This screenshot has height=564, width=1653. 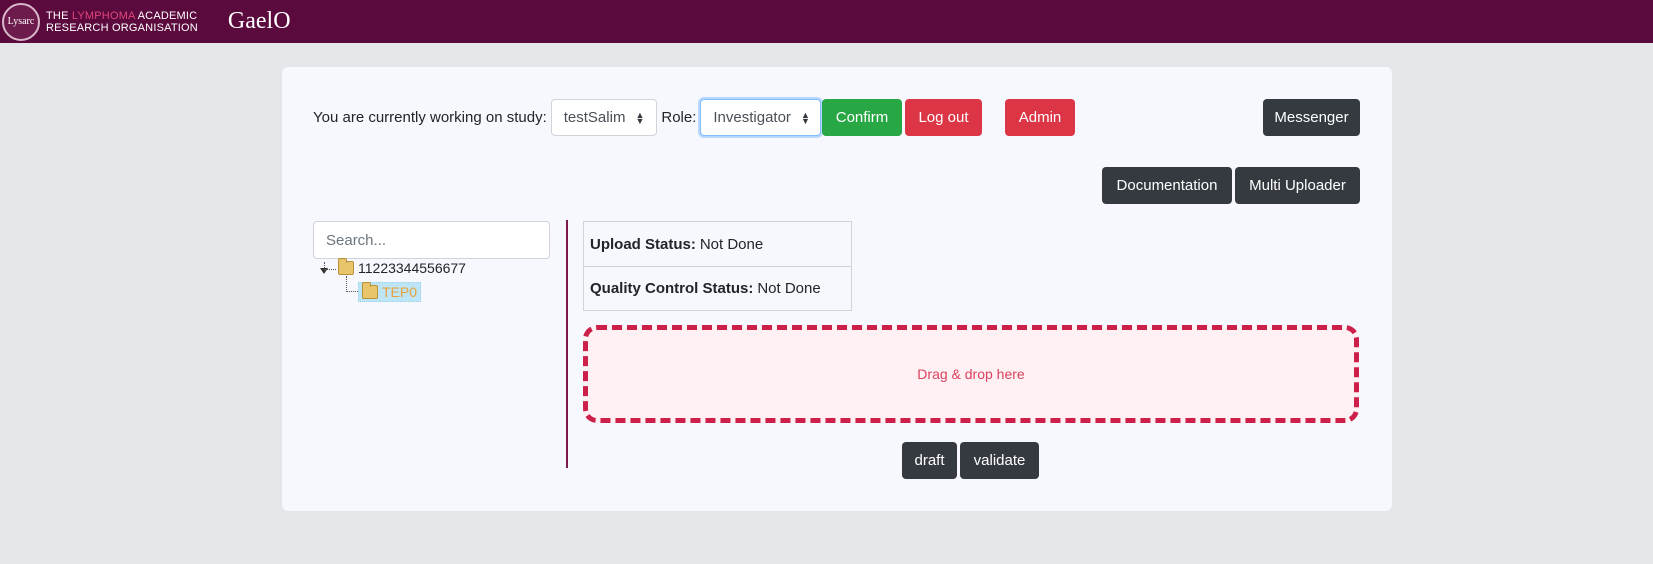 What do you see at coordinates (1040, 117) in the screenshot?
I see `admin-button: Admin` at bounding box center [1040, 117].